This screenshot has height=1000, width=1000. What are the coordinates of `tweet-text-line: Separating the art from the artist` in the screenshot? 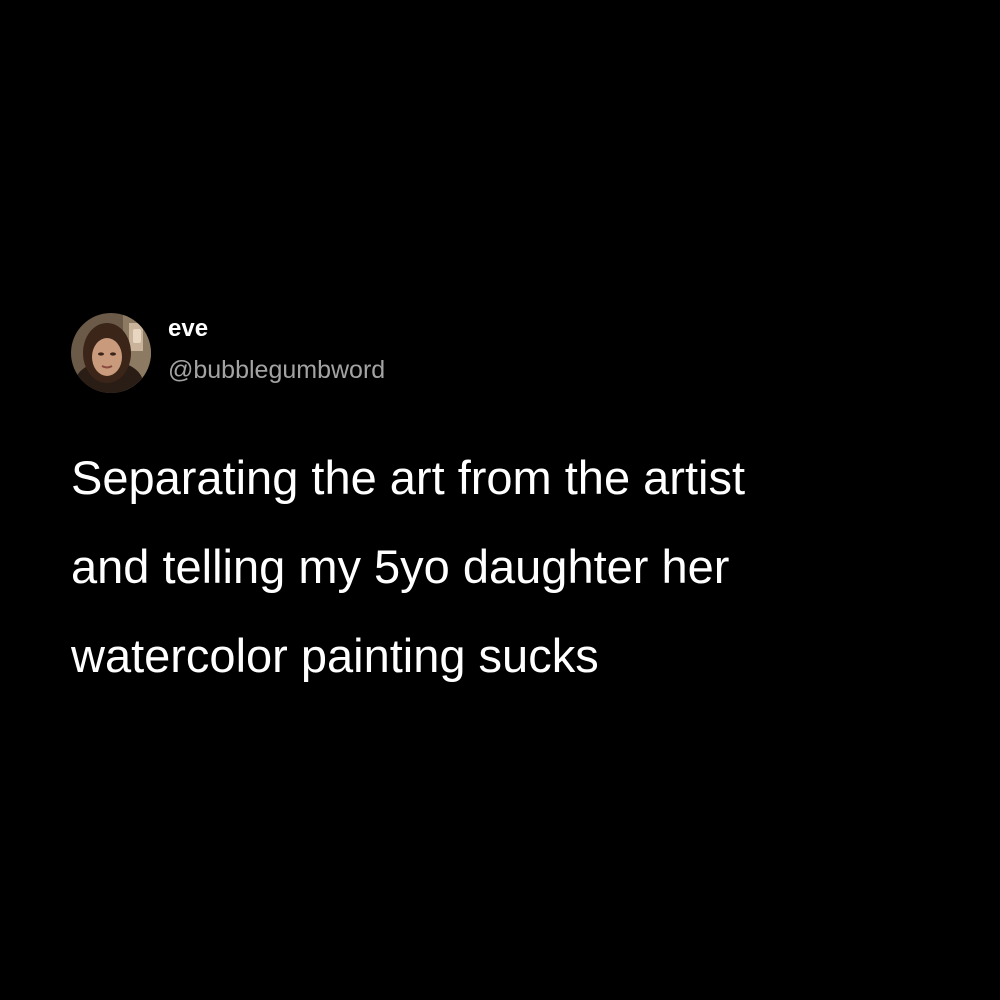 It's located at (408, 477).